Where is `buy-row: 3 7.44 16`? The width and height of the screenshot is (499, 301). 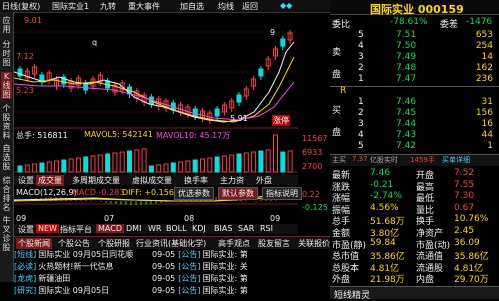
buy-row: 3 7.44 16 is located at coordinates (414, 124).